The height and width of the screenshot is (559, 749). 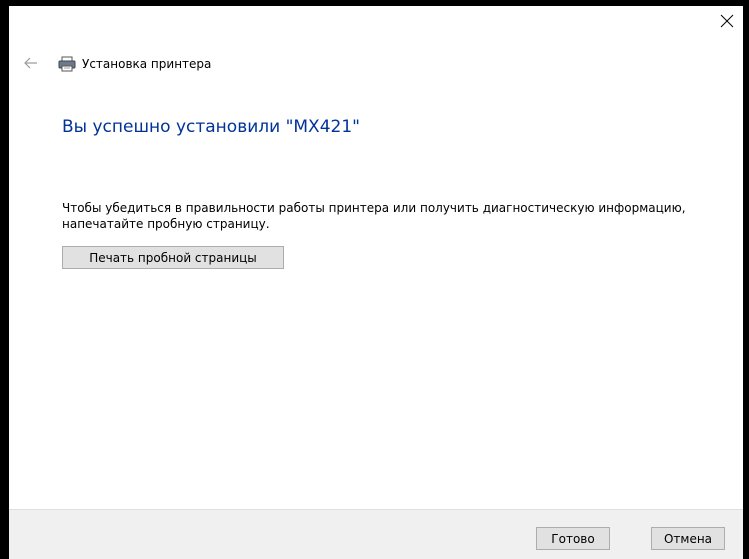 What do you see at coordinates (67, 64) in the screenshot?
I see `printer-icon` at bounding box center [67, 64].